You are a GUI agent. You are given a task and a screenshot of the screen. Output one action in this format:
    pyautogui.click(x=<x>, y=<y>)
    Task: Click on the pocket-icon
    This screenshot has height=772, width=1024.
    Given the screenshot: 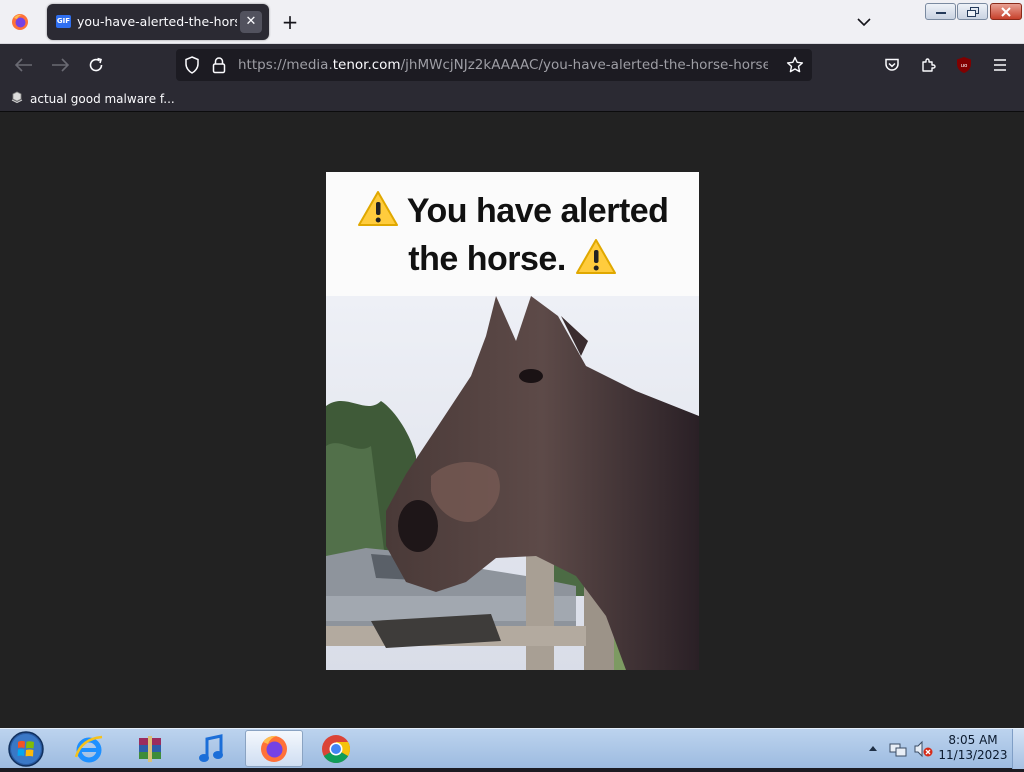 What is the action you would take?
    pyautogui.click(x=892, y=65)
    